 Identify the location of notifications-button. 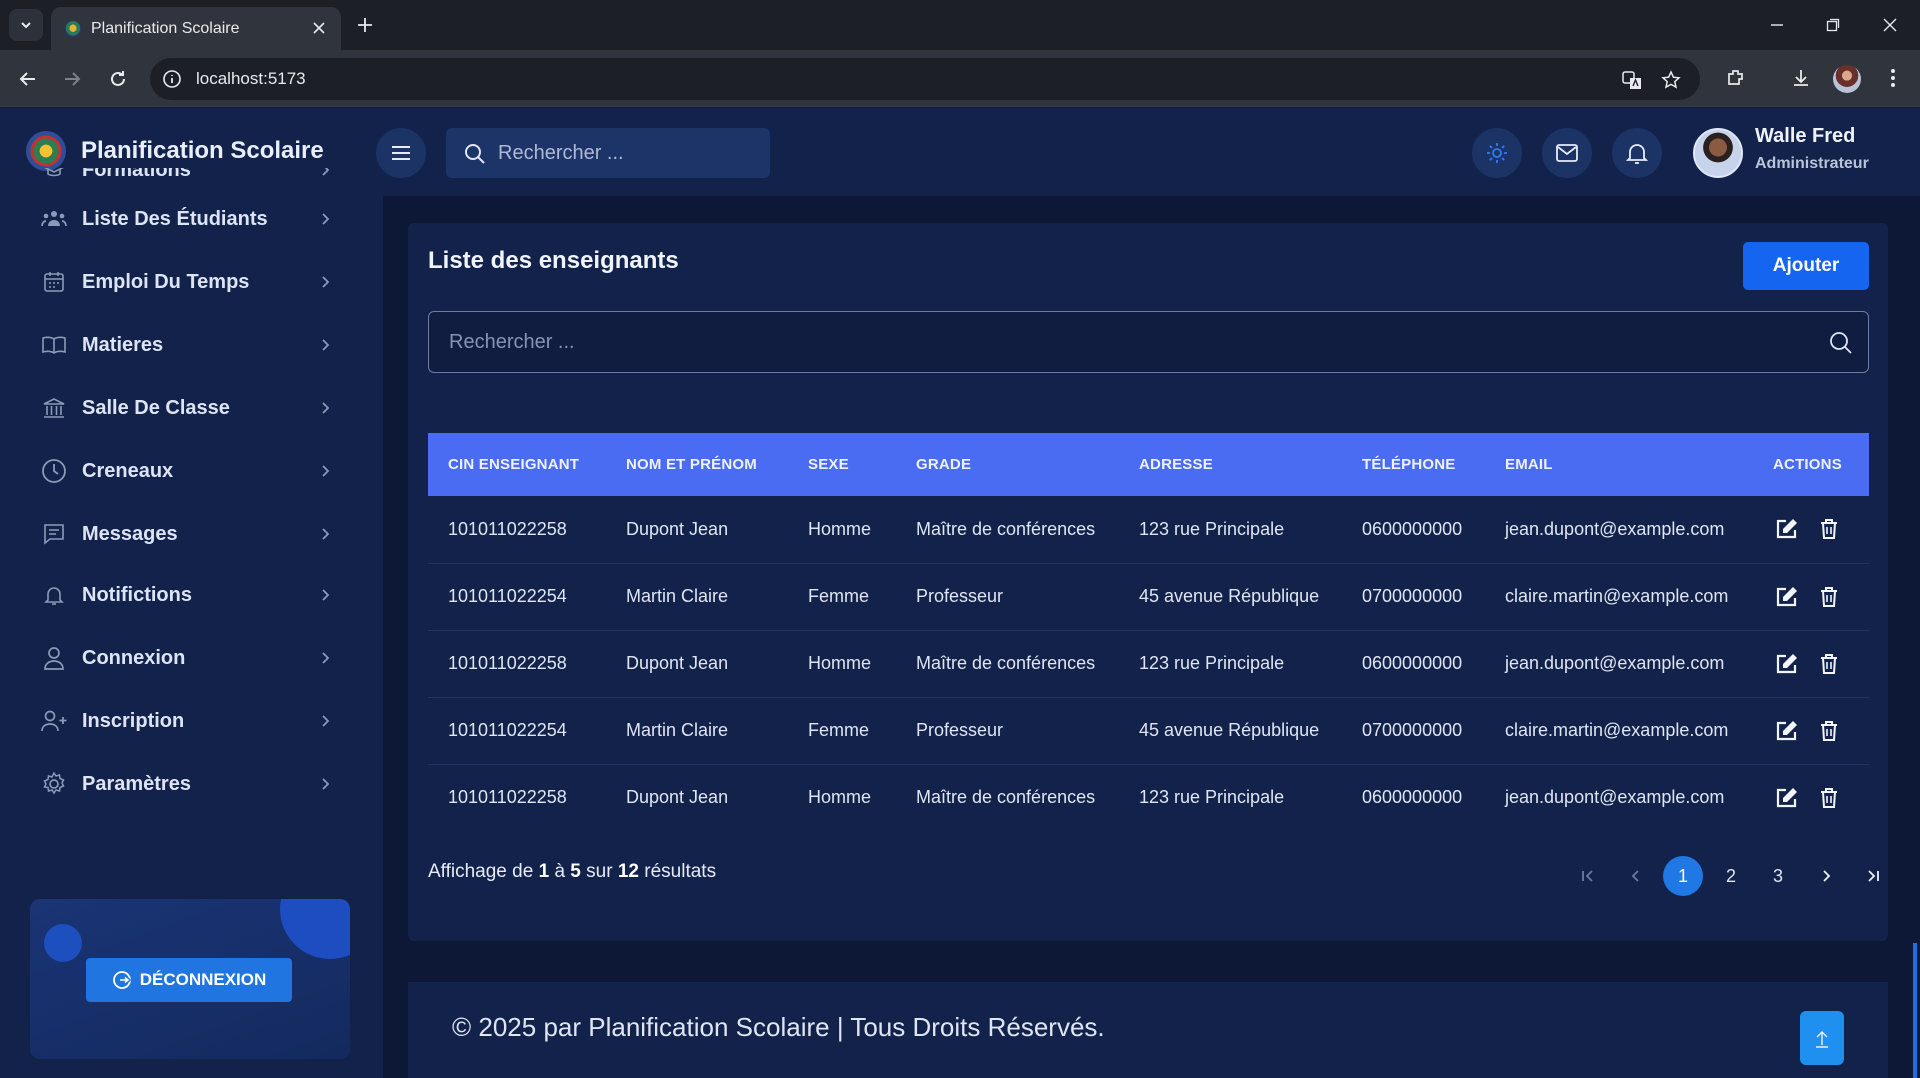
(1637, 153).